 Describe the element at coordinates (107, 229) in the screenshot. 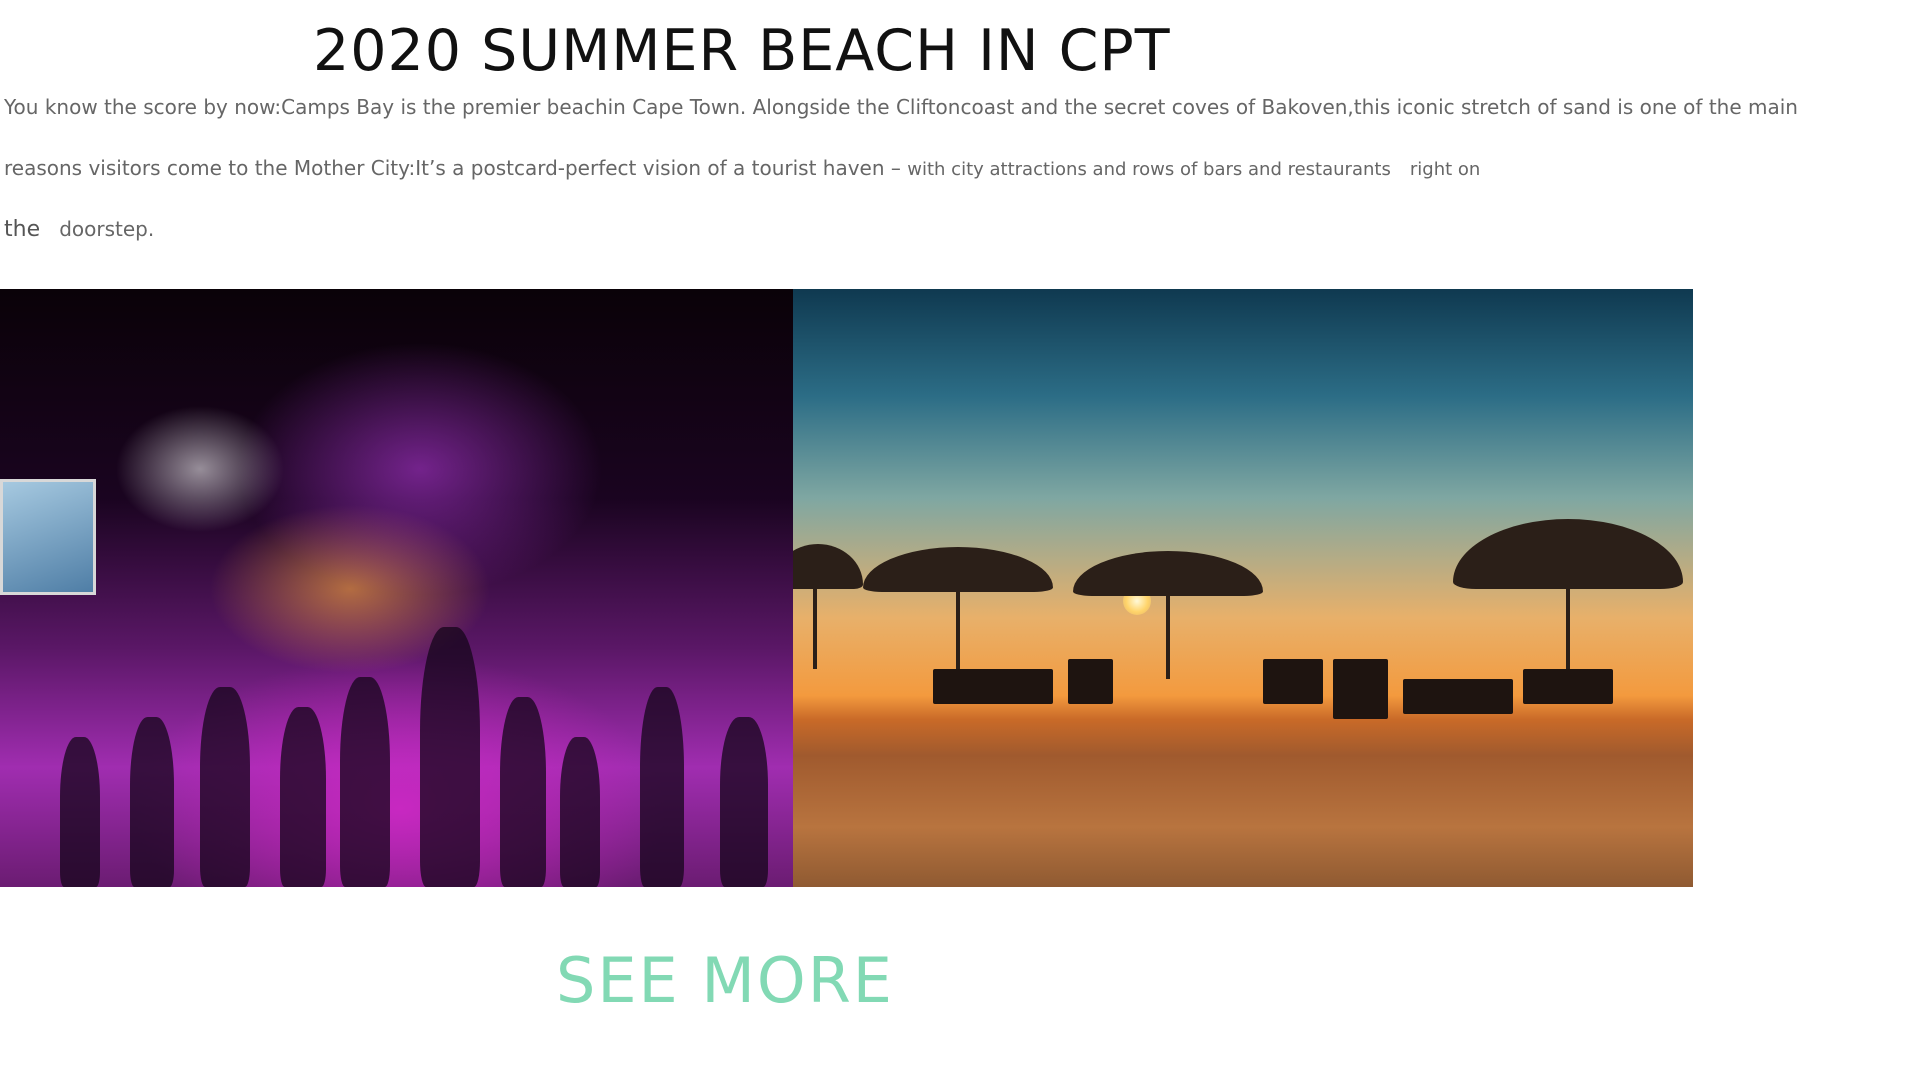

I see `paragraph-line-3-doorstep: doorstep.` at that location.